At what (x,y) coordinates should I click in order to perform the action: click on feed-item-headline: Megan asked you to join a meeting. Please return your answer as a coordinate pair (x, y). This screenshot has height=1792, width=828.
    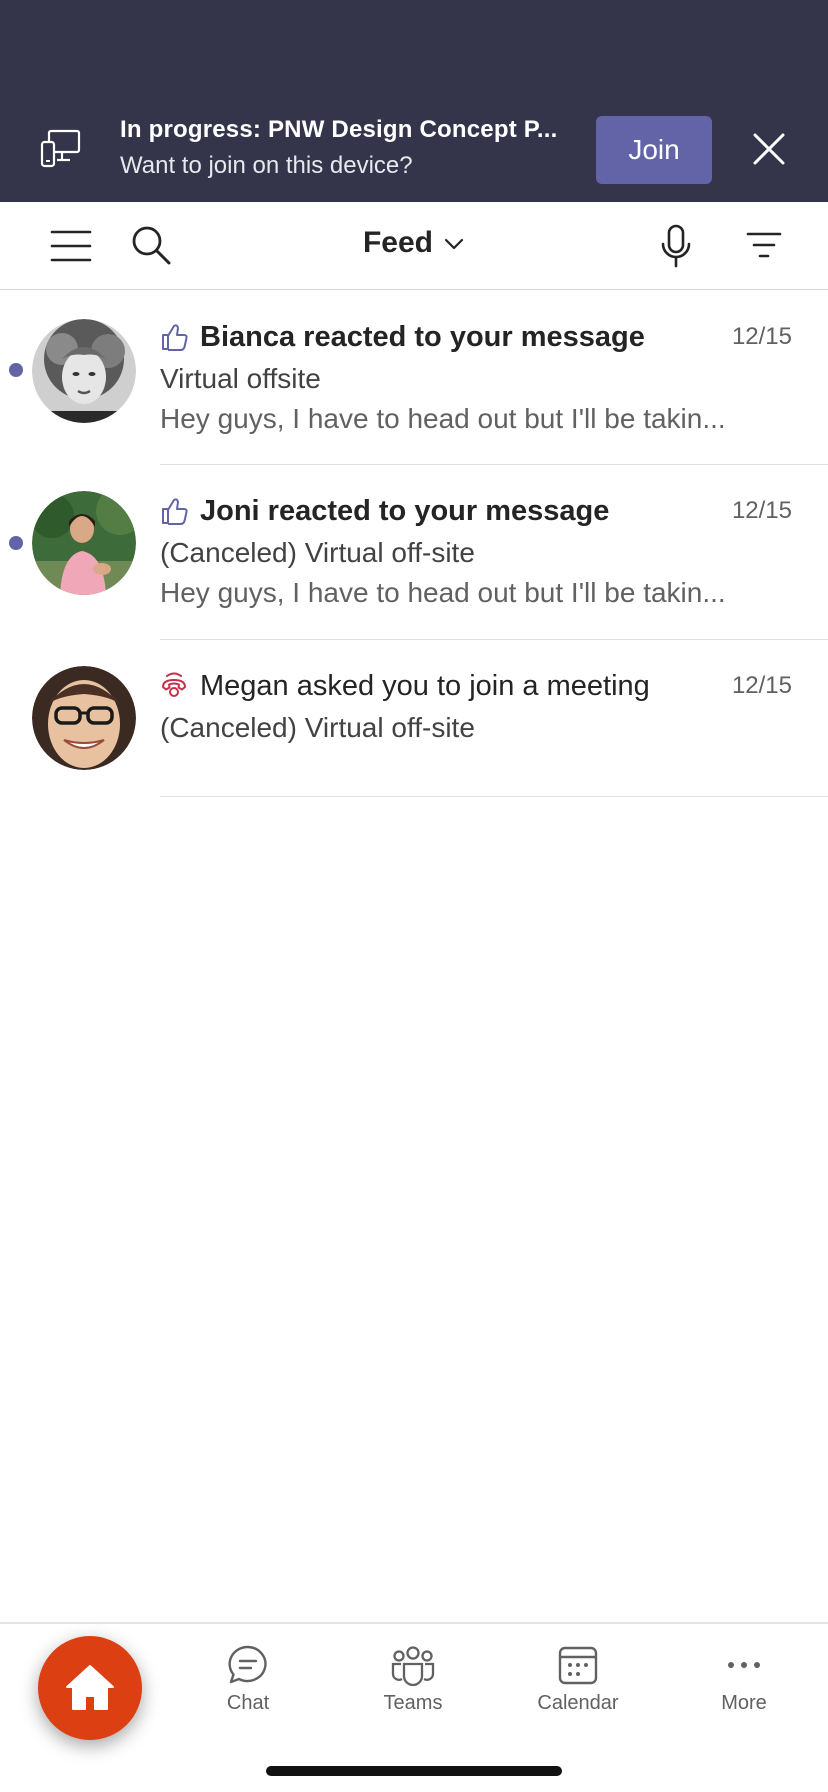
    Looking at the image, I should click on (425, 685).